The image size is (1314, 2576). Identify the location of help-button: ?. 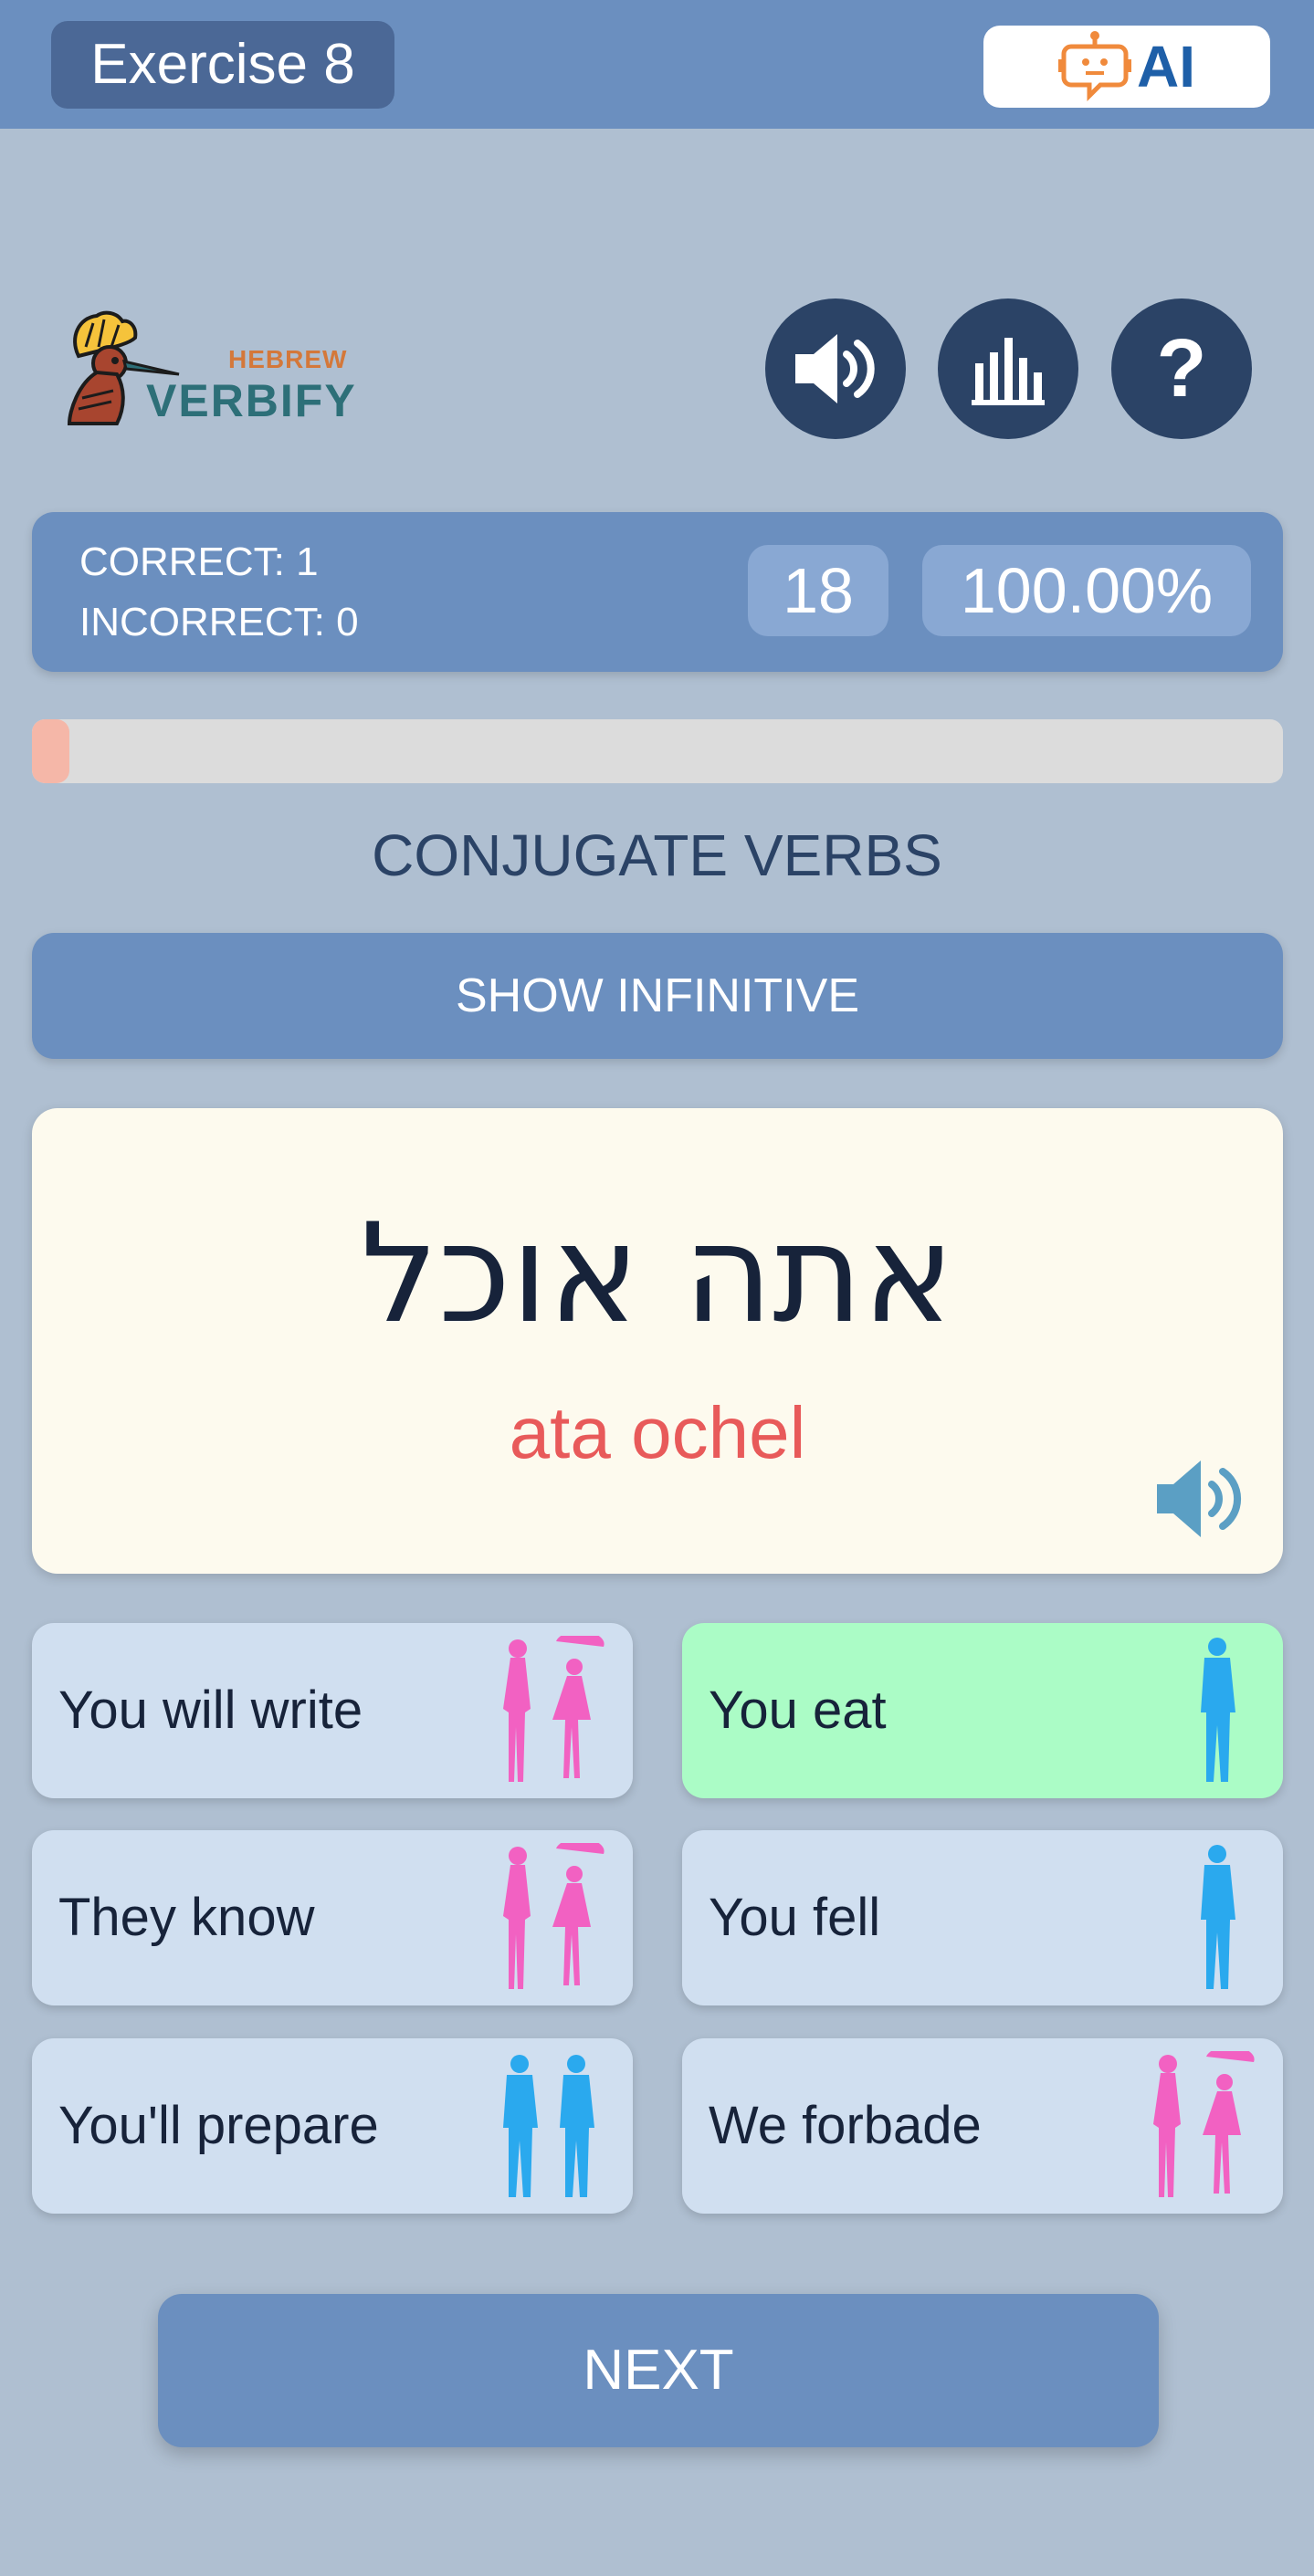
(1181, 369).